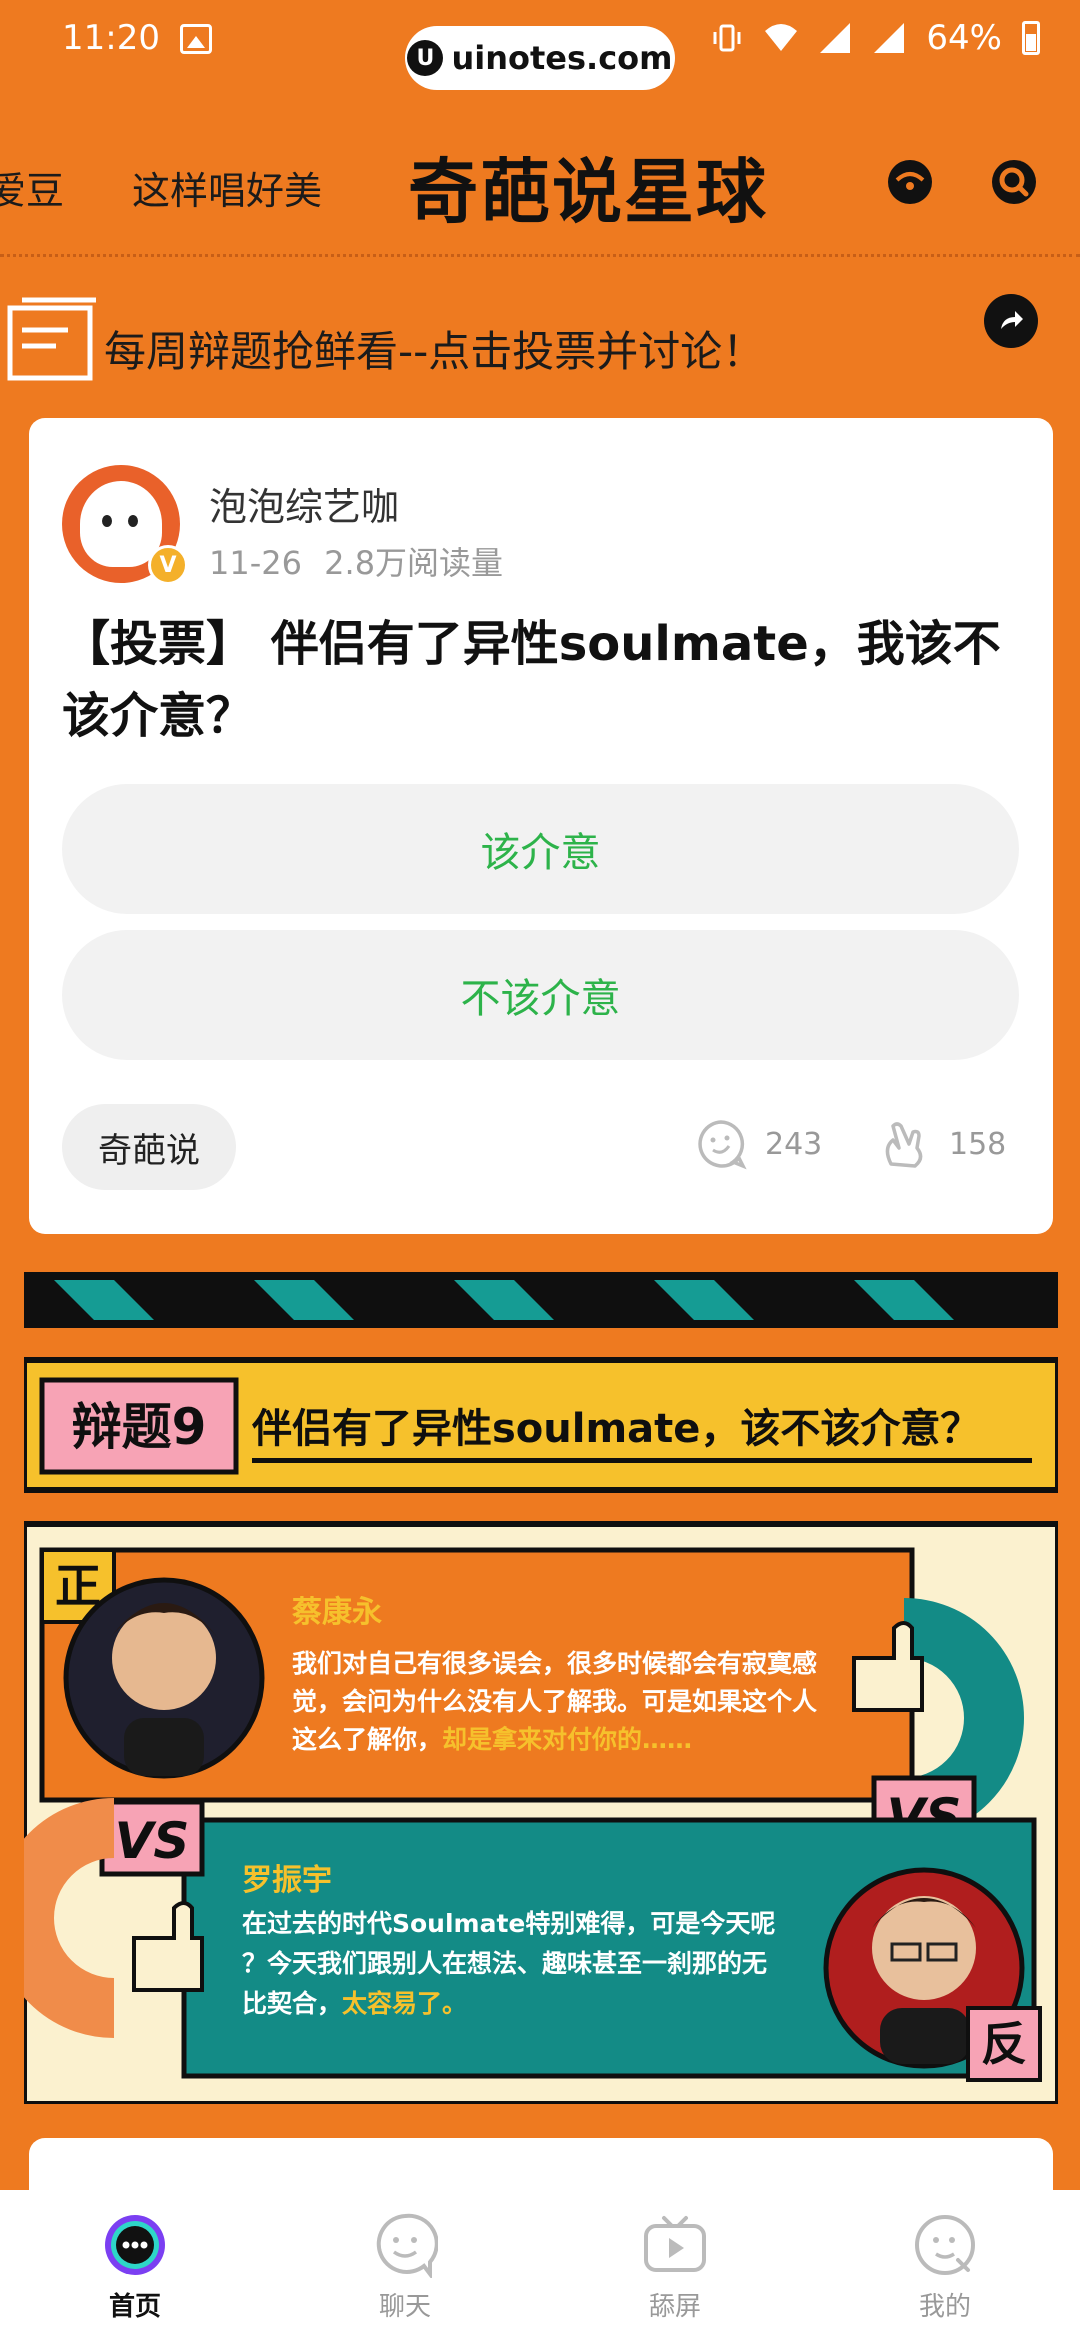 This screenshot has height=2340, width=1080. What do you see at coordinates (758, 1144) in the screenshot?
I see `comment-stat: 243` at bounding box center [758, 1144].